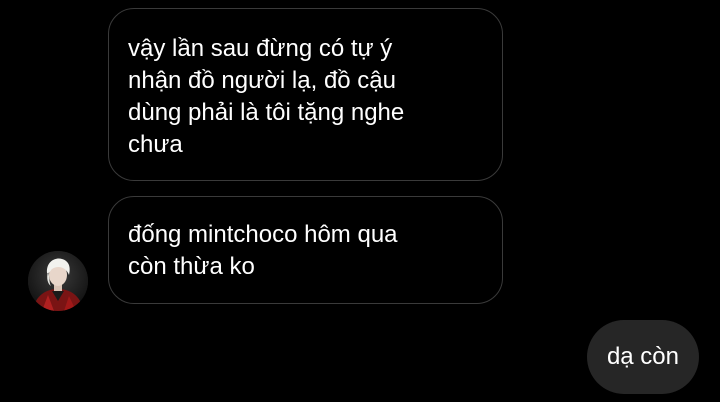 The width and height of the screenshot is (720, 402). Describe the element at coordinates (642, 357) in the screenshot. I see `outgoing-message-bubble: dạ còn` at that location.